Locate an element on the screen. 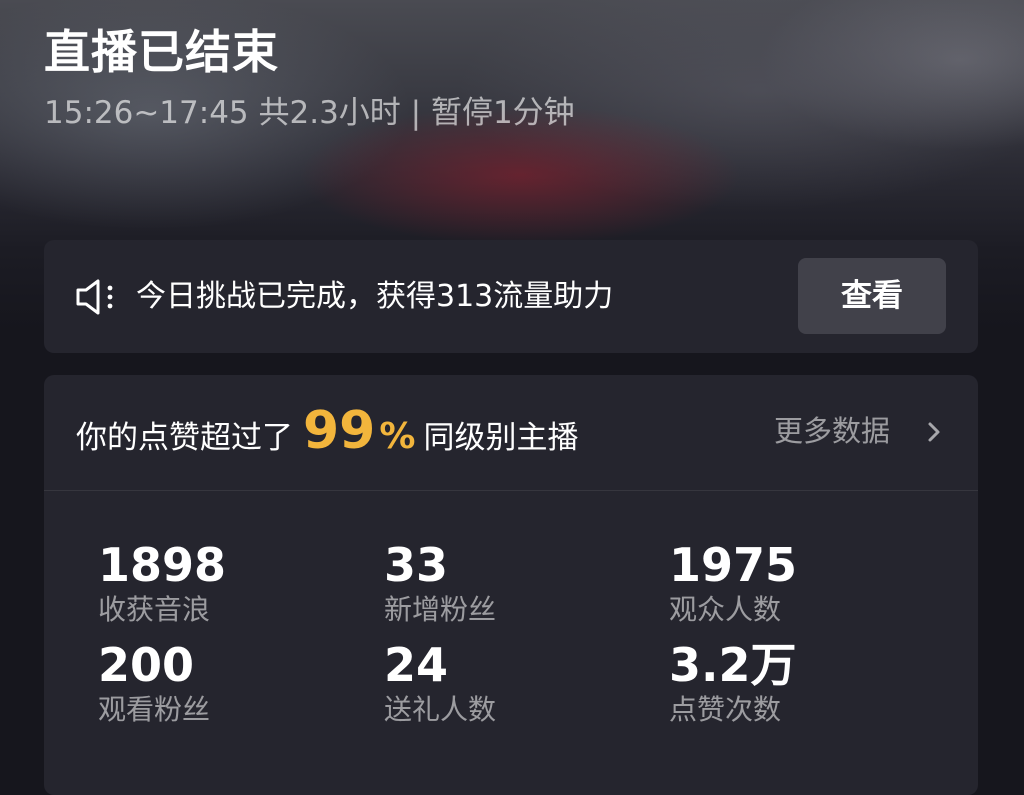 This screenshot has width=1024, height=795. chevron-right-icon is located at coordinates (934, 432).